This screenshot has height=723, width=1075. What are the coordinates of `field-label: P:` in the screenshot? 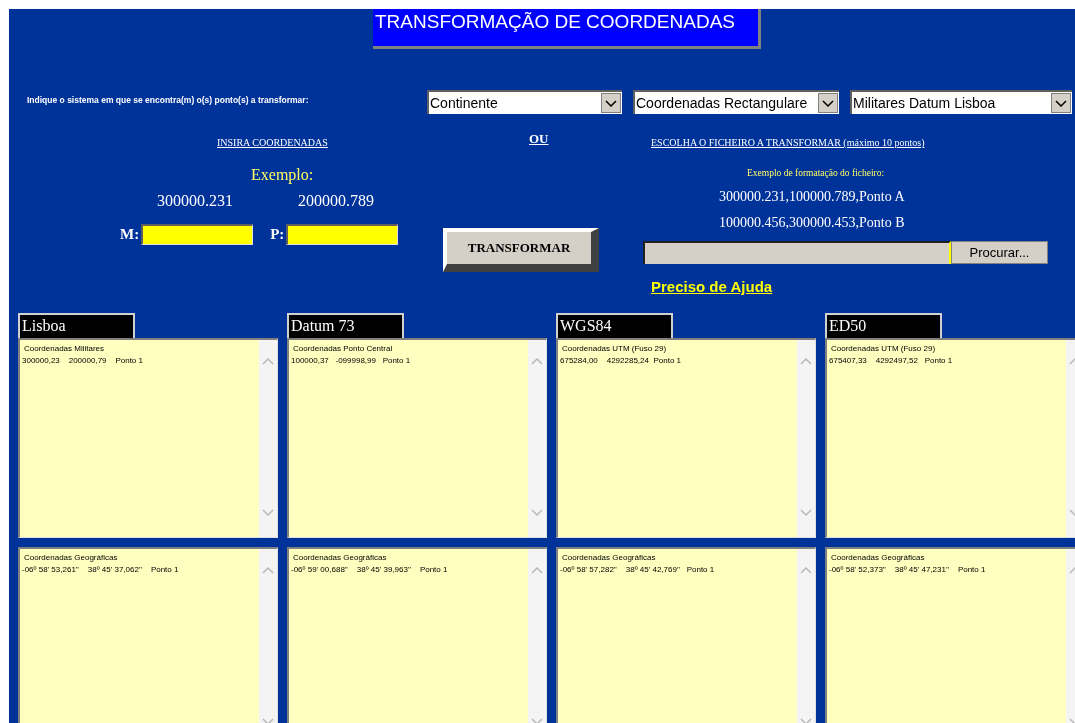 It's located at (277, 234).